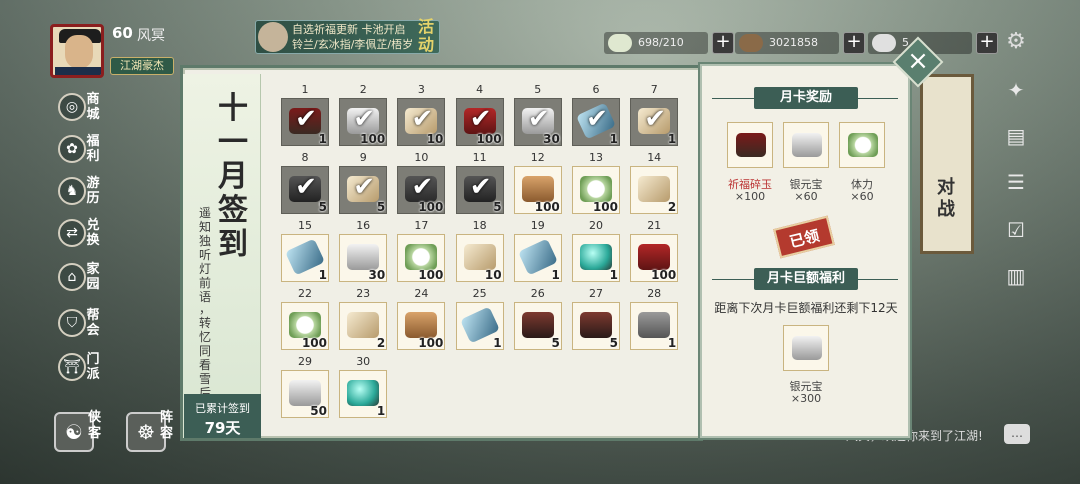 The width and height of the screenshot is (1080, 484). I want to click on day-number: 12, so click(537, 157).